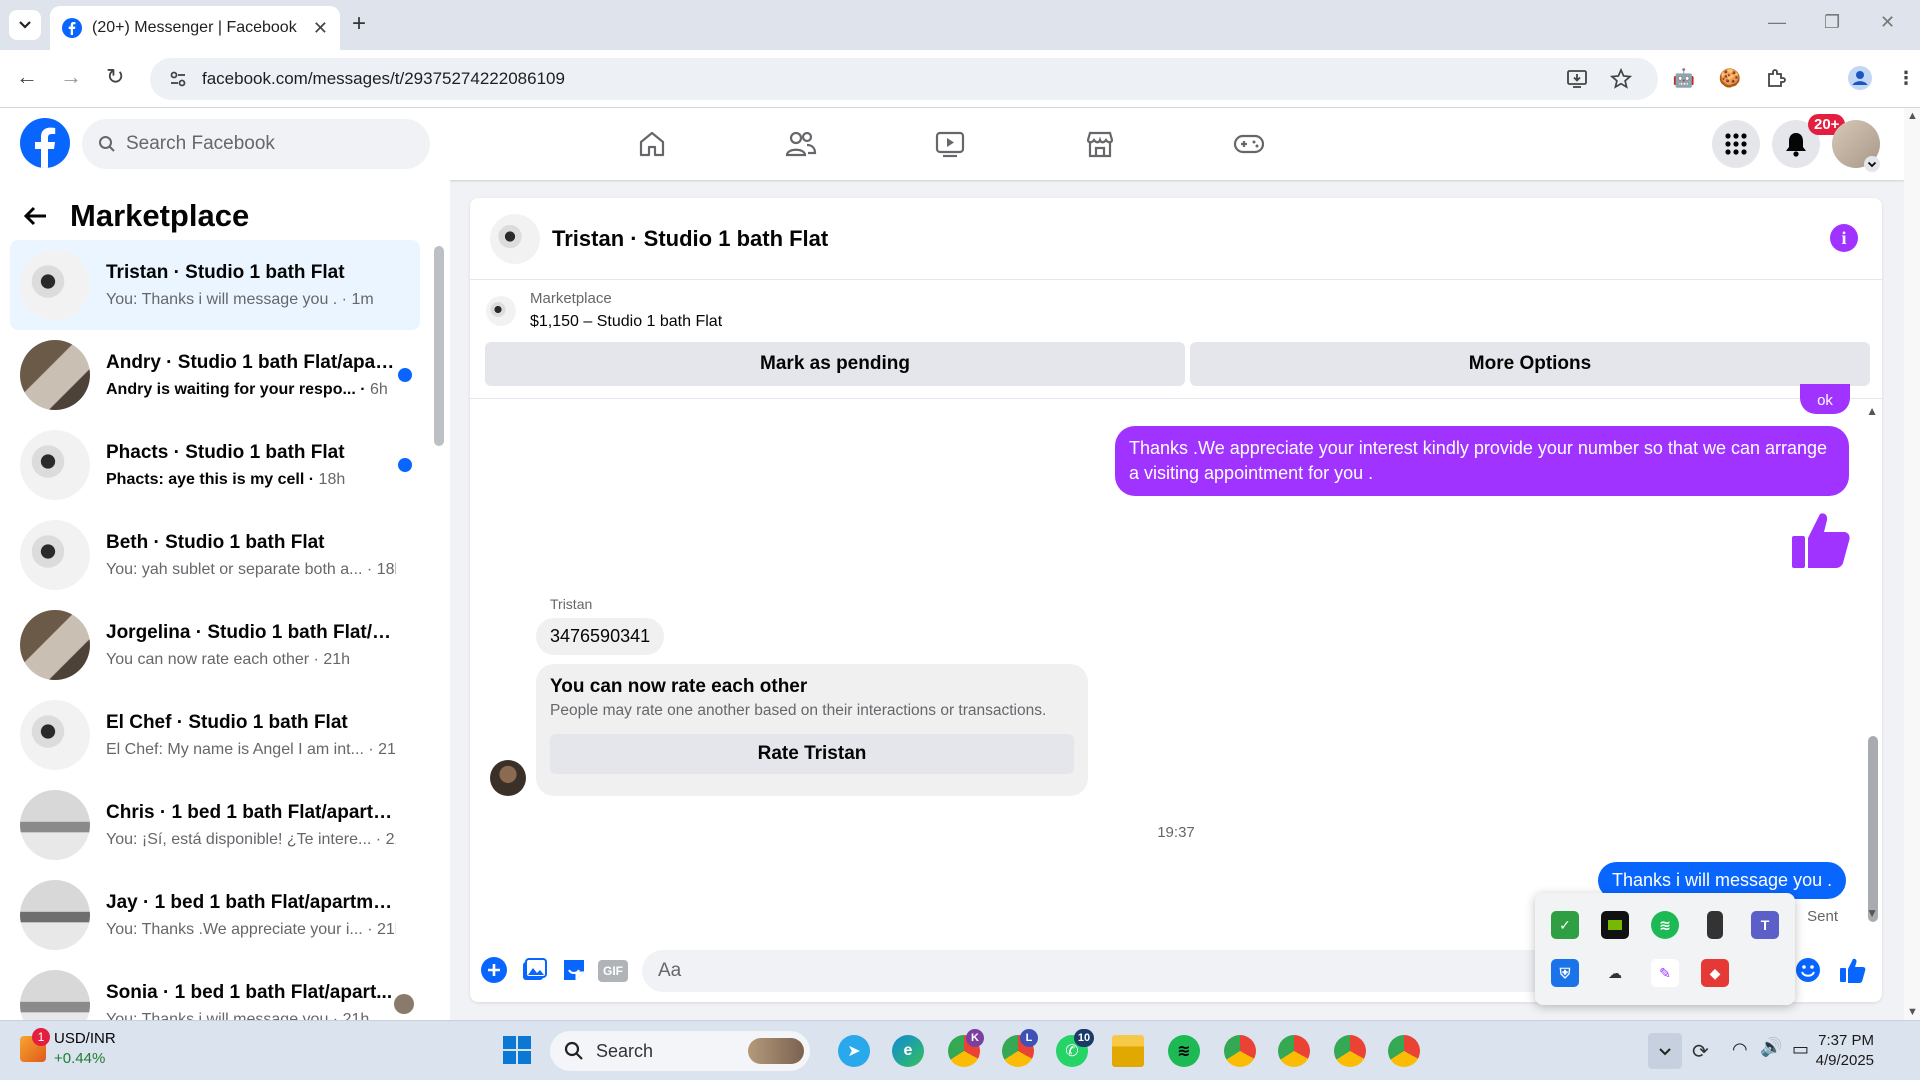 The image size is (1920, 1080). What do you see at coordinates (359, 24) in the screenshot?
I see `new-tab-button: +` at bounding box center [359, 24].